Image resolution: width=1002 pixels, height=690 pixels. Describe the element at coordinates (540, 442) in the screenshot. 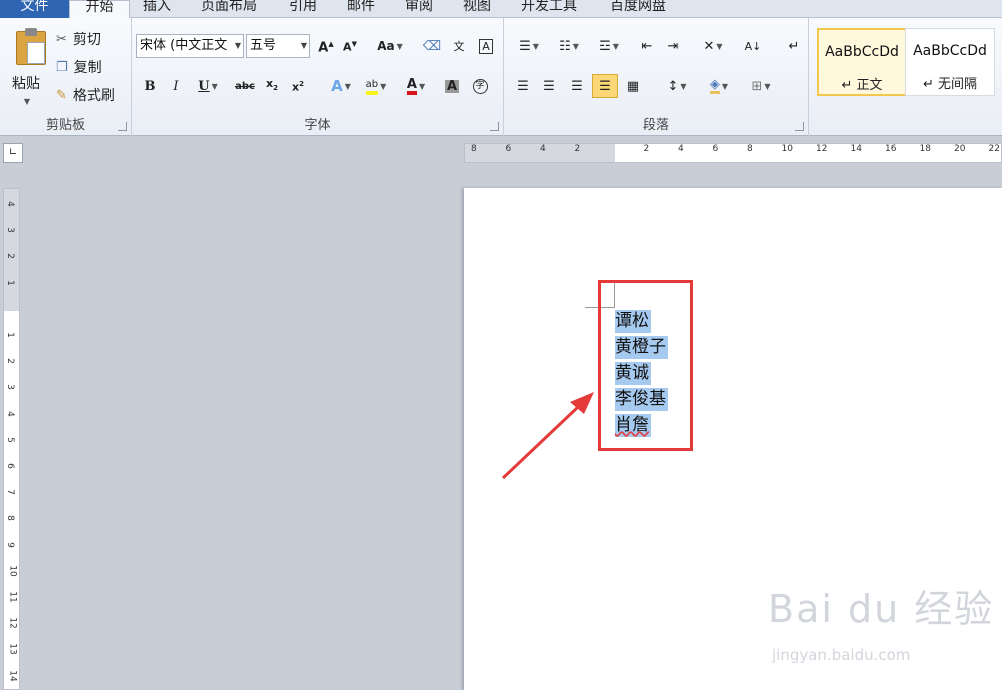

I see `arrow-shaft` at that location.